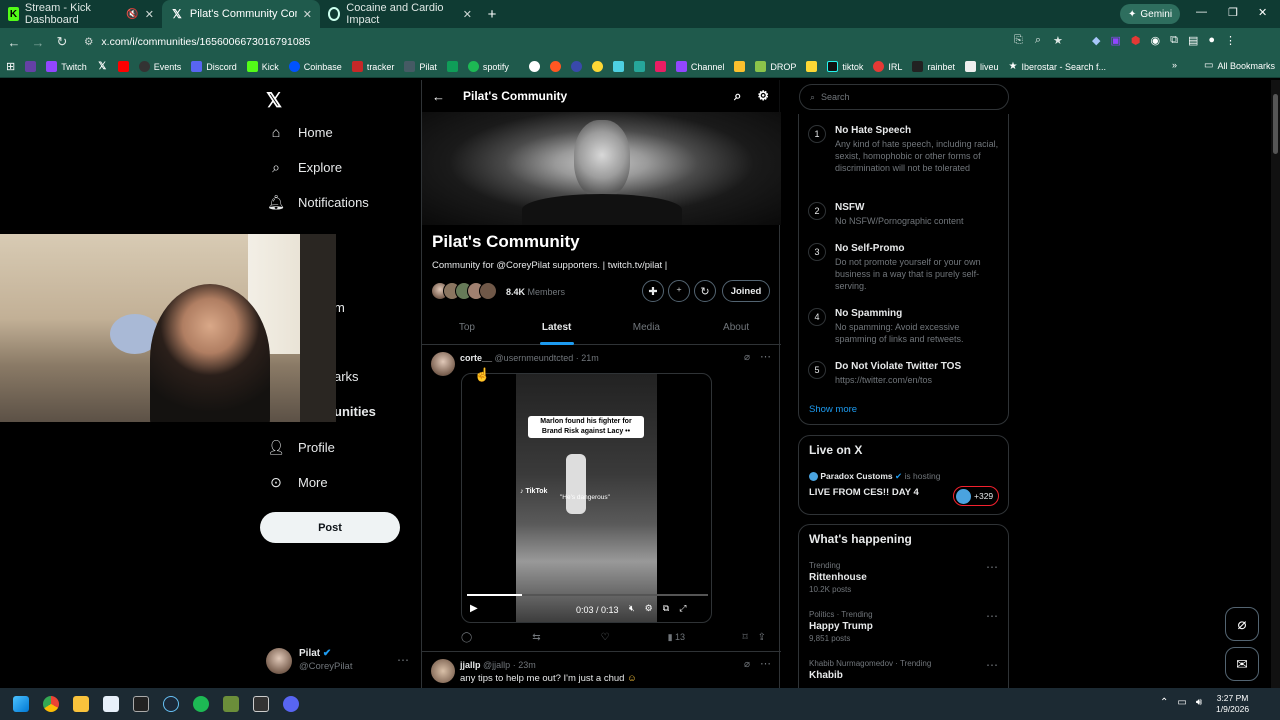 The image size is (1280, 720). What do you see at coordinates (838, 578) in the screenshot?
I see `trend-item: Trending Rittenhouse 10.2K posts` at bounding box center [838, 578].